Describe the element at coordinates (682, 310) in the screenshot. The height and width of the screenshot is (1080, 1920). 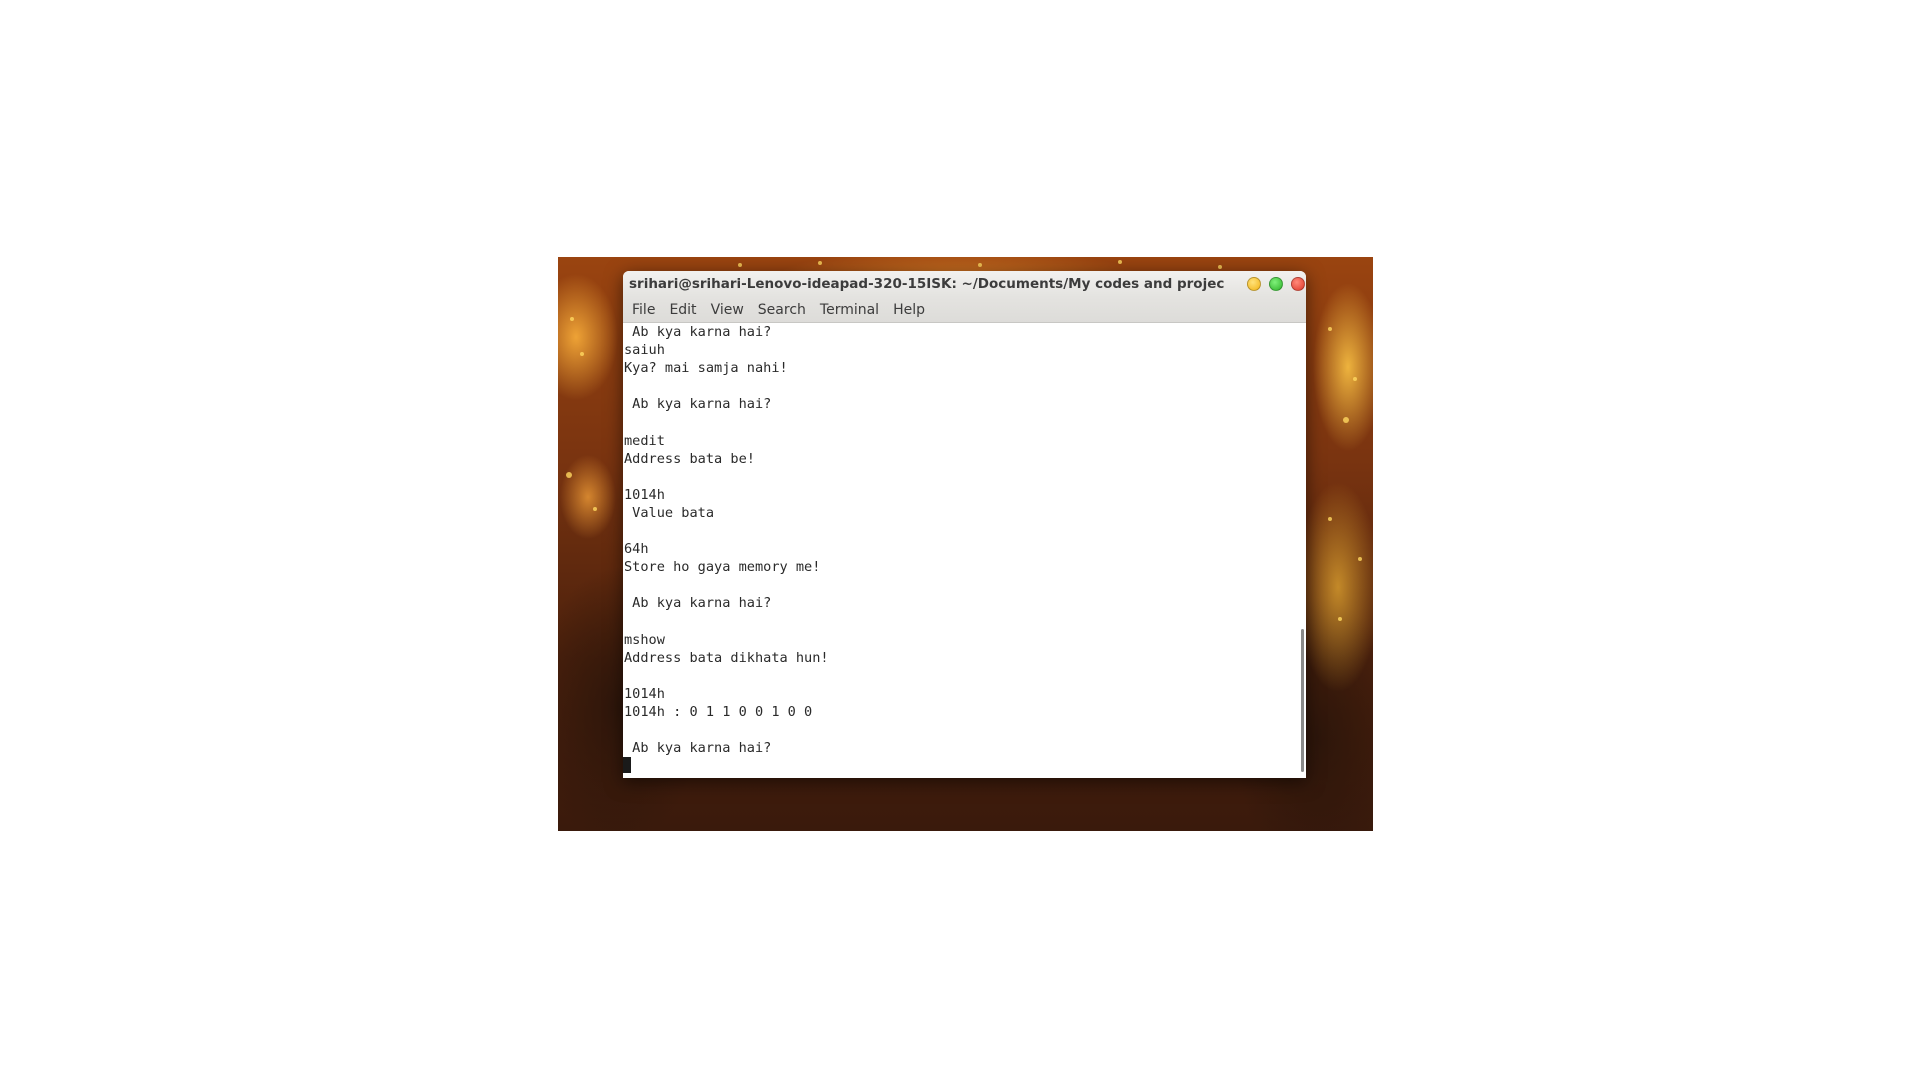
I see `menu-edit: Edit` at that location.